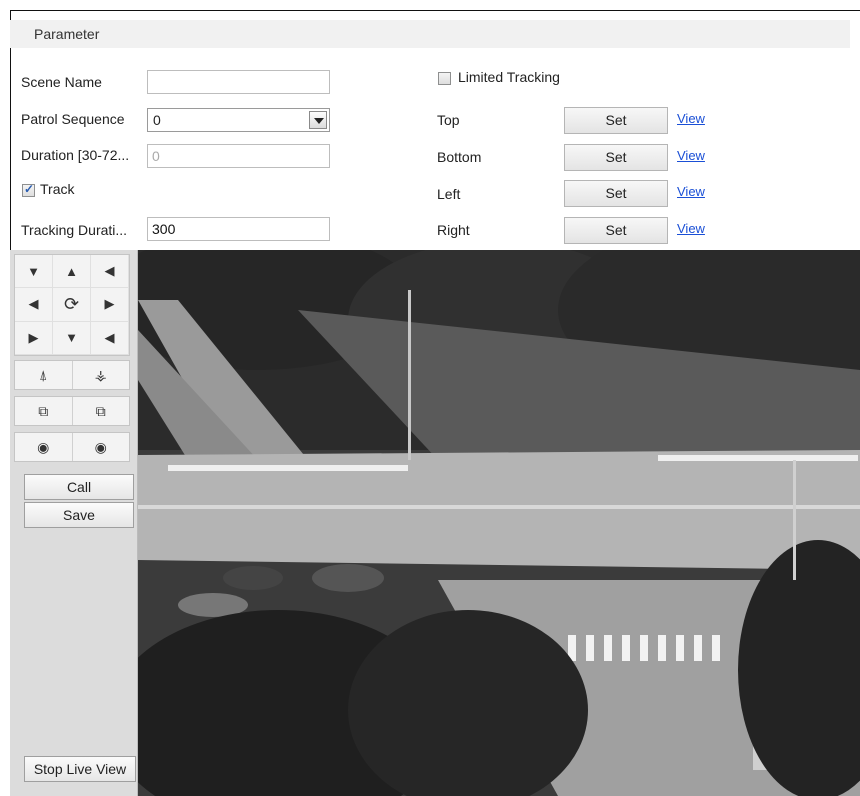  Describe the element at coordinates (57, 189) in the screenshot. I see `track-label: Track` at that location.